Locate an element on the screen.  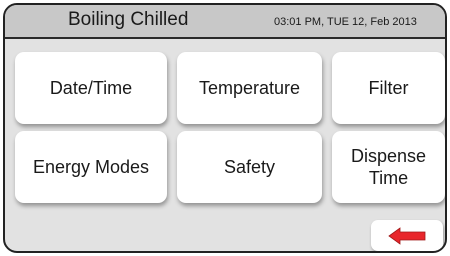
energy-modes-button: Energy Modes is located at coordinates (91, 167).